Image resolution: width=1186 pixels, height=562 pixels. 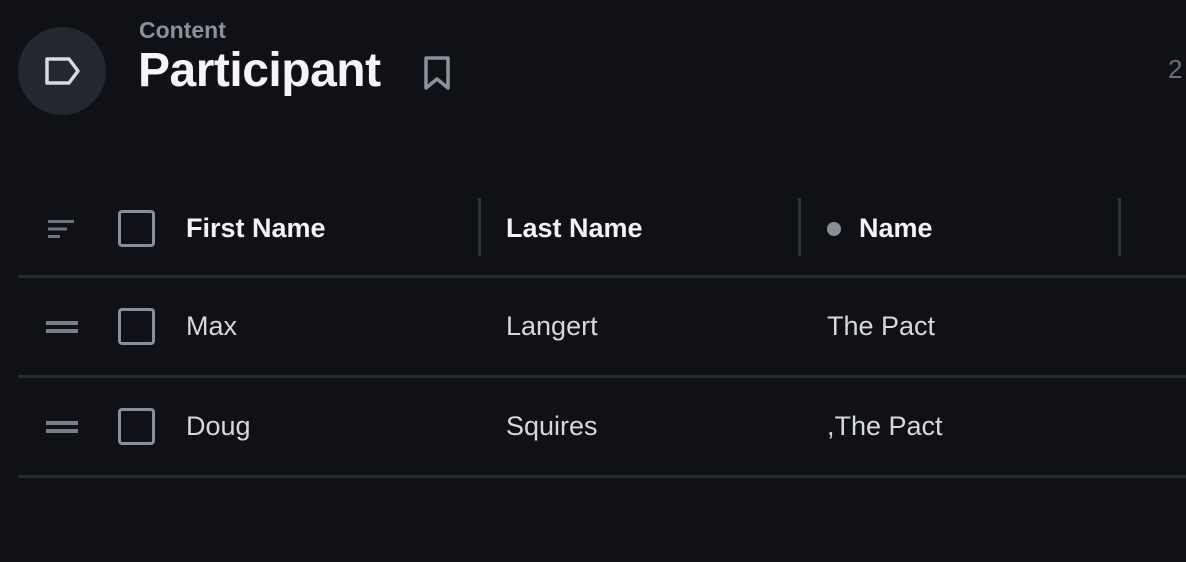 I want to click on bookmark-button, so click(x=437, y=73).